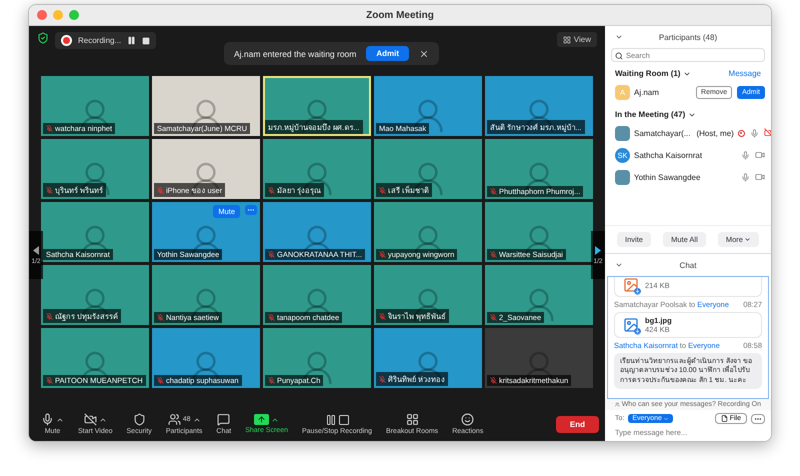 The width and height of the screenshot is (800, 476). Describe the element at coordinates (42, 15) in the screenshot. I see `close-window-icon` at that location.